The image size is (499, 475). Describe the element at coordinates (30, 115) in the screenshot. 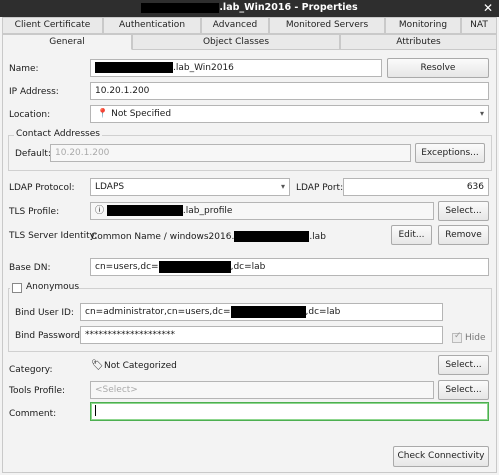

I see `location-label: Location:` at that location.